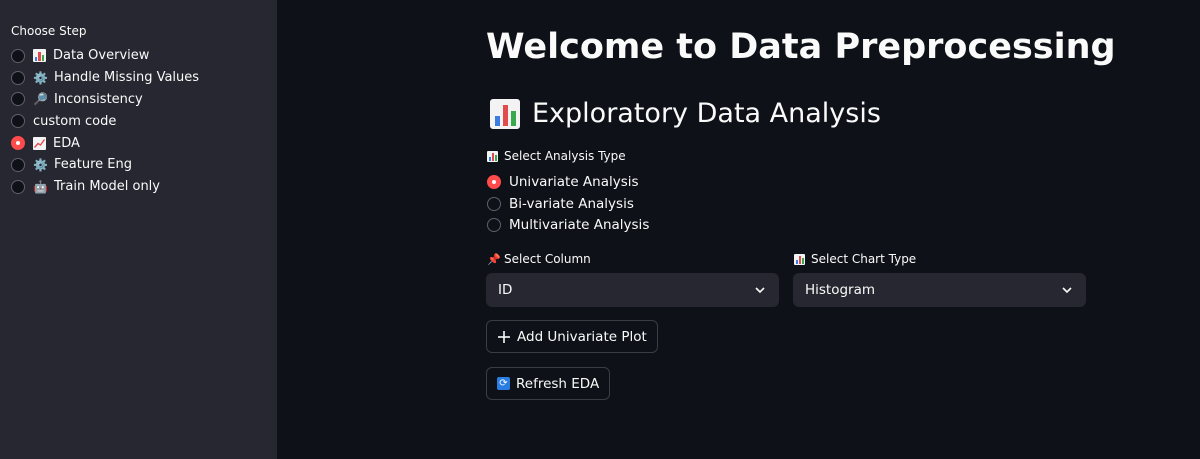 The image size is (1200, 459). I want to click on step-option-custom-code: custom code, so click(105, 121).